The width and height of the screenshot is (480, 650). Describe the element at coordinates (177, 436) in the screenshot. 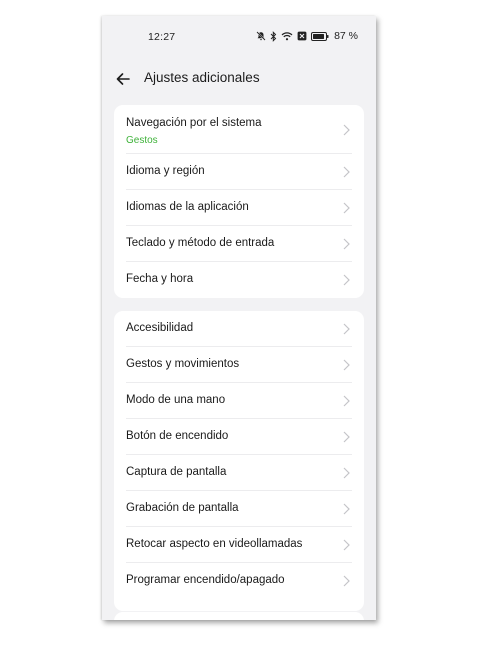

I see `item-label: Botón de encendido` at that location.